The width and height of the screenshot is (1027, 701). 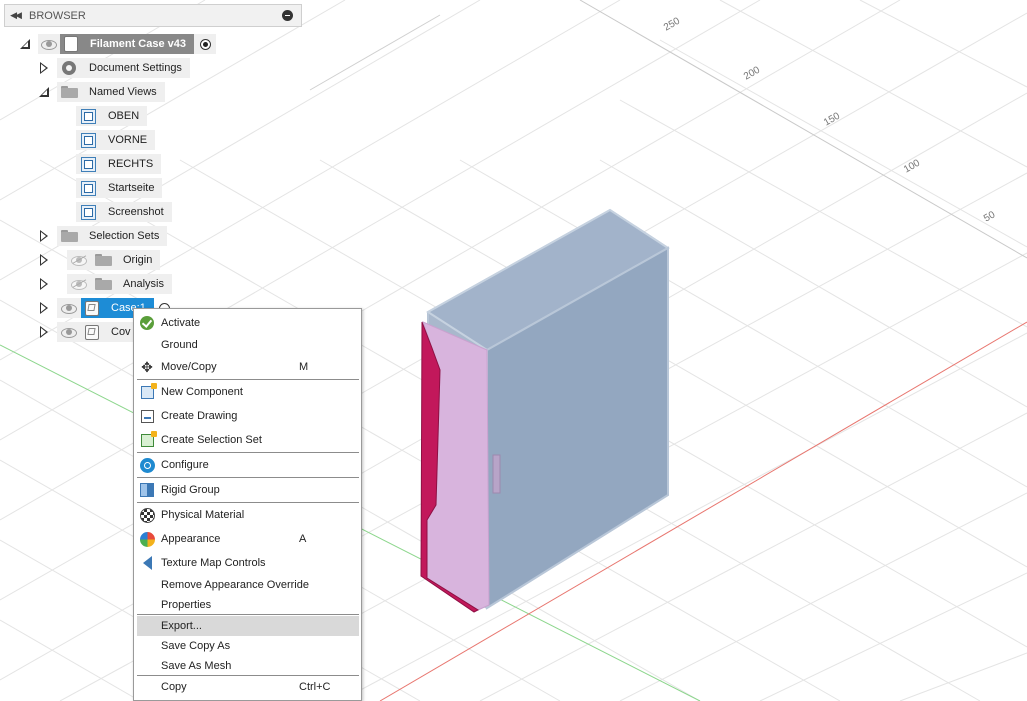 What do you see at coordinates (205, 44) in the screenshot?
I see `activate-radio-icon` at bounding box center [205, 44].